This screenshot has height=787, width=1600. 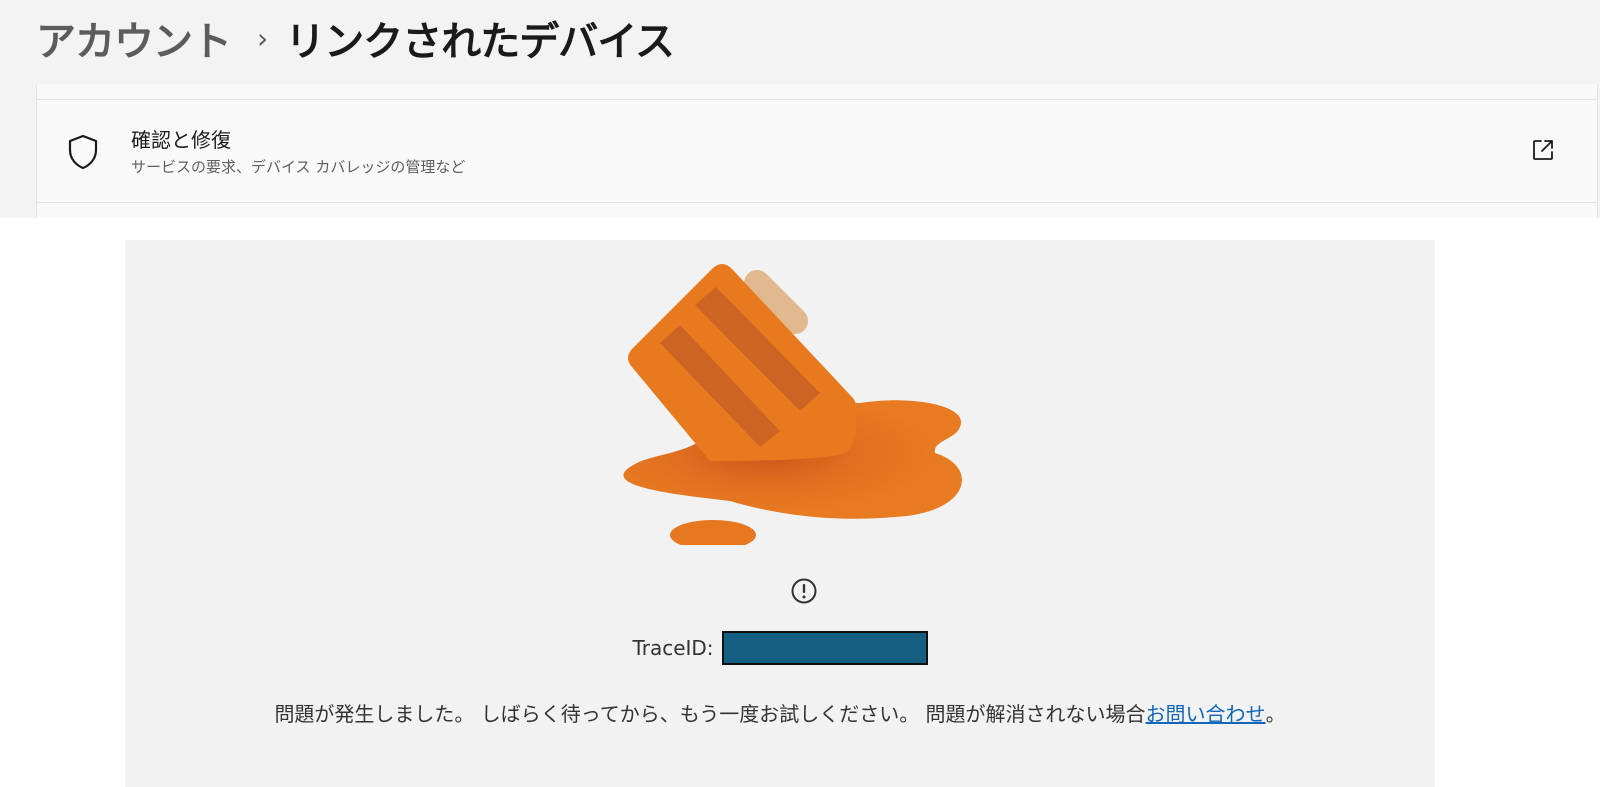 What do you see at coordinates (1543, 150) in the screenshot?
I see `external-link-icon` at bounding box center [1543, 150].